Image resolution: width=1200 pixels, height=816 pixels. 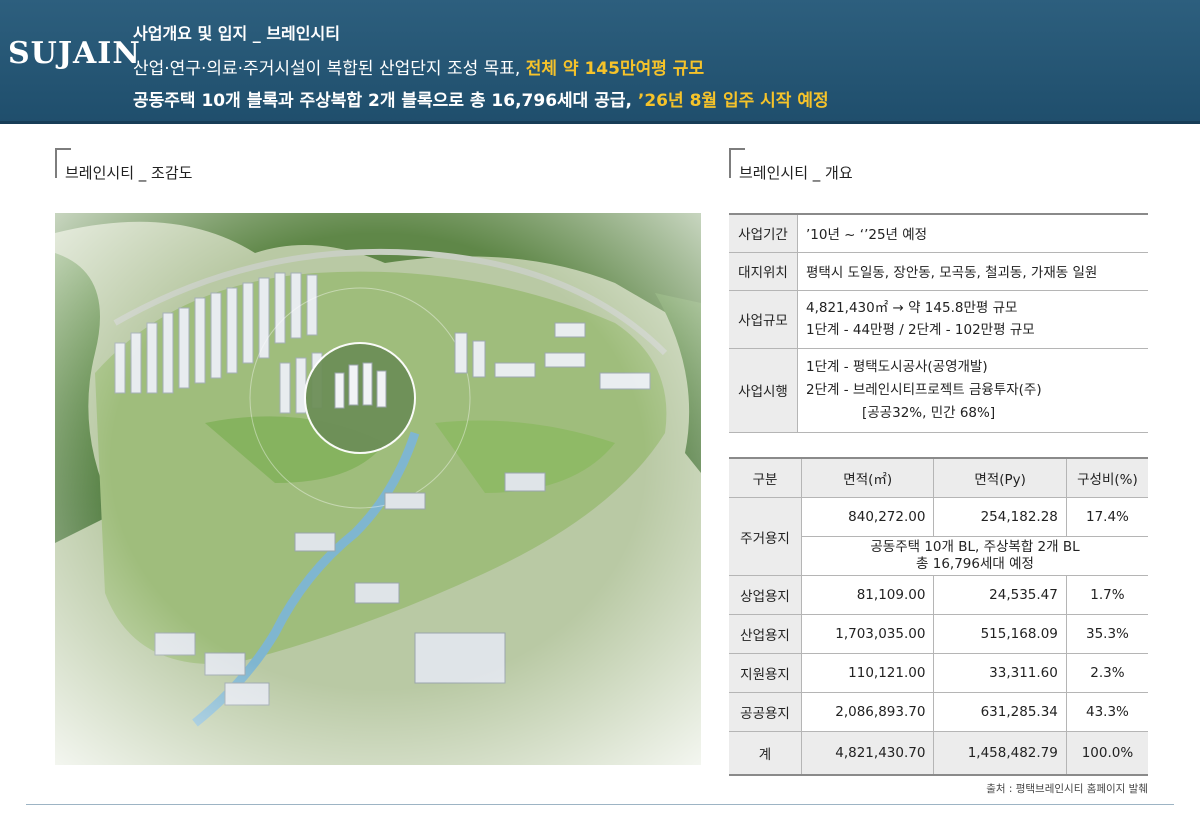 I want to click on area-py-cell: 254,182.28, so click(x=1000, y=517).